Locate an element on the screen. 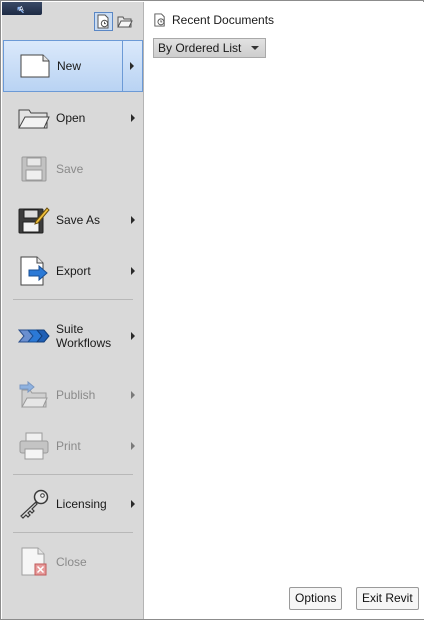  app-button-letter: A is located at coordinates (21, 9).